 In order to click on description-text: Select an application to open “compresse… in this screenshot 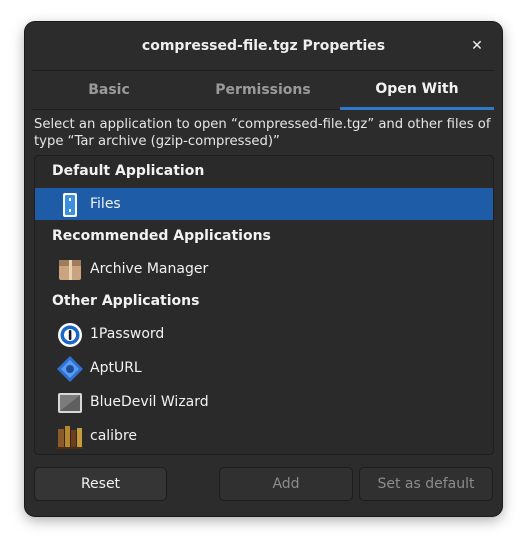, I will do `click(262, 133)`.